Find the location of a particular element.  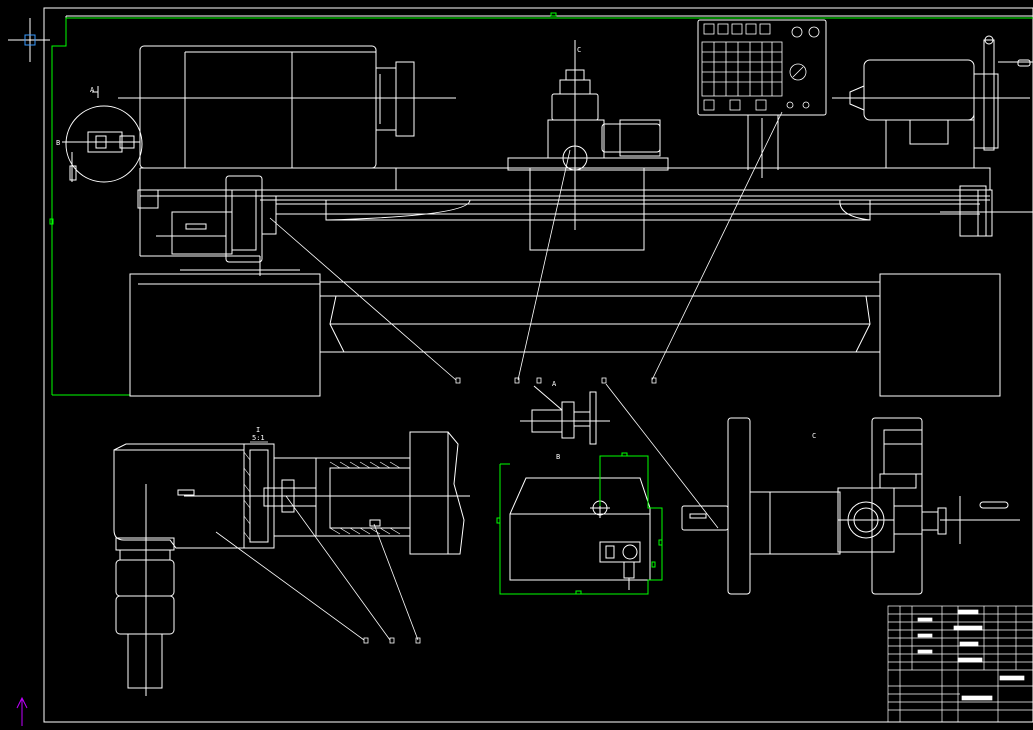

label-detail-c: C is located at coordinates (814, 436).